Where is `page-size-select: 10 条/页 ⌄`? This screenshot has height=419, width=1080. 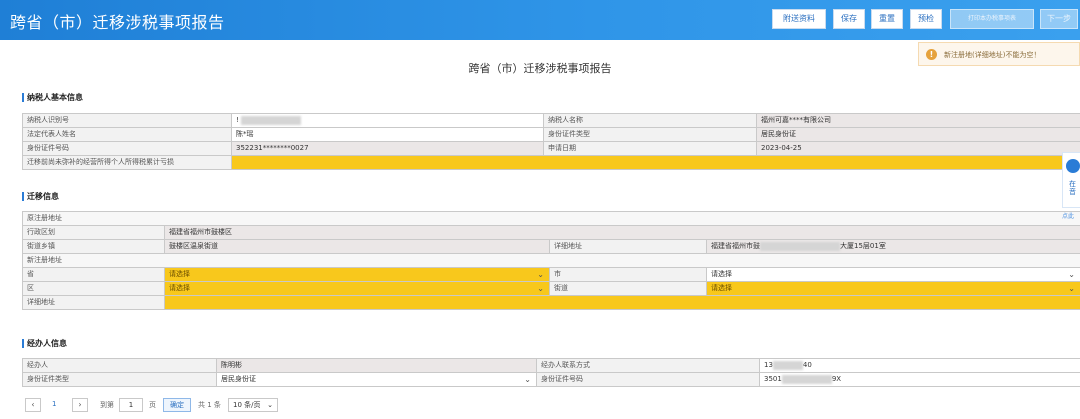
page-size-select: 10 条/页 ⌄ is located at coordinates (253, 405).